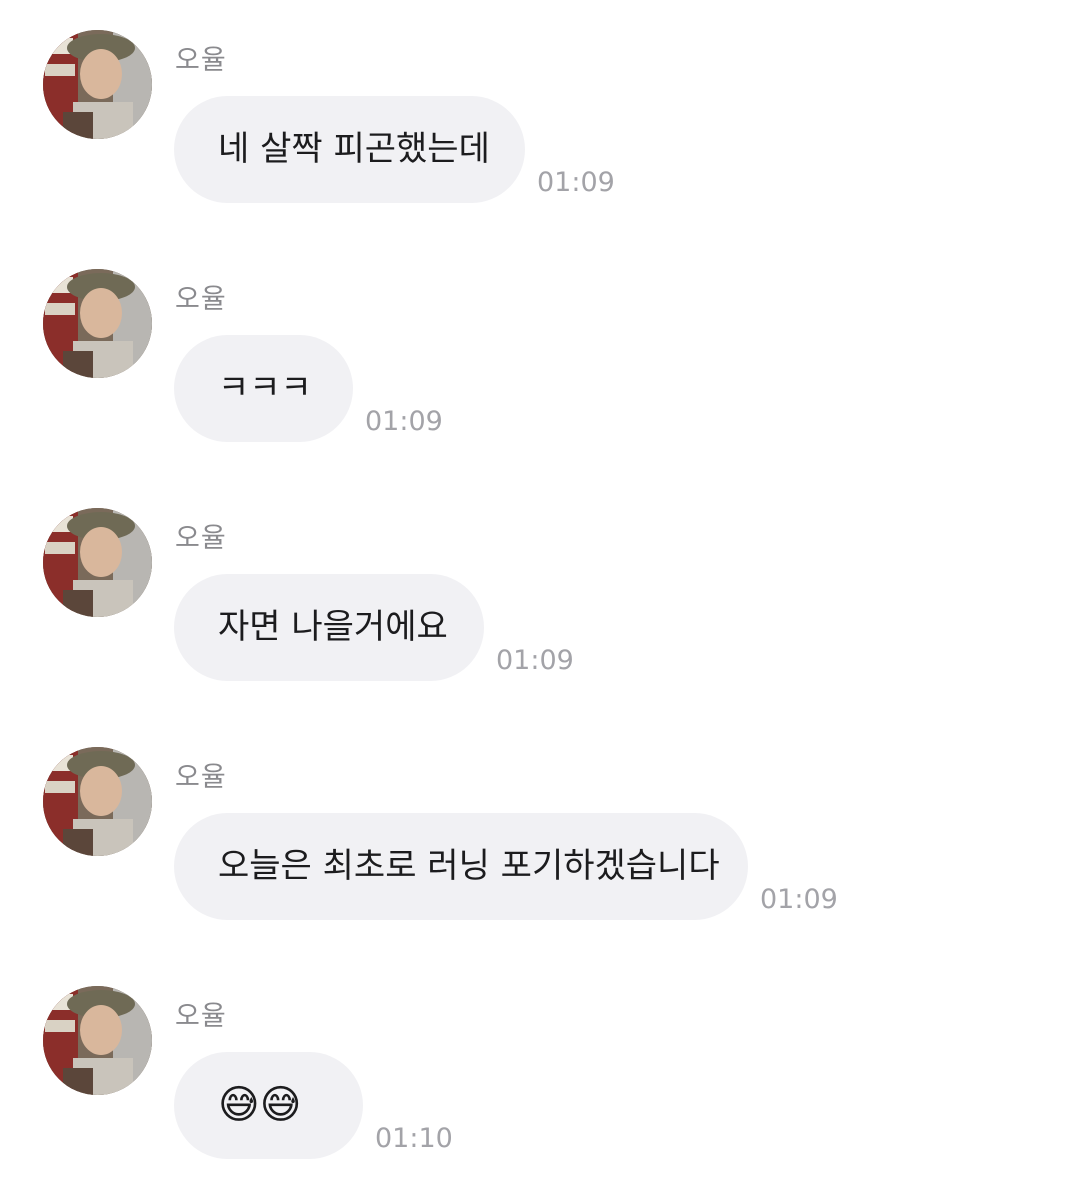 The image size is (1091, 1200). I want to click on message-timestamp: 01:10, so click(414, 1138).